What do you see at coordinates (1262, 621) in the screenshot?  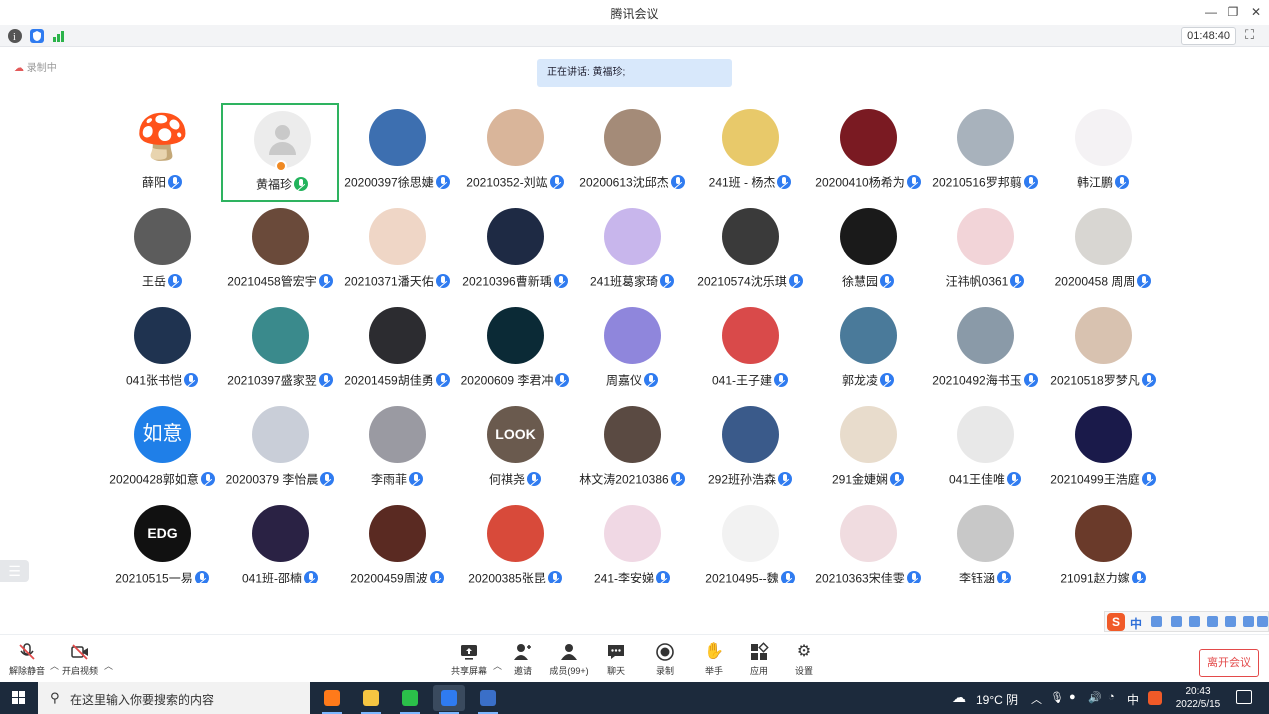 I see `menu-grid-icon` at bounding box center [1262, 621].